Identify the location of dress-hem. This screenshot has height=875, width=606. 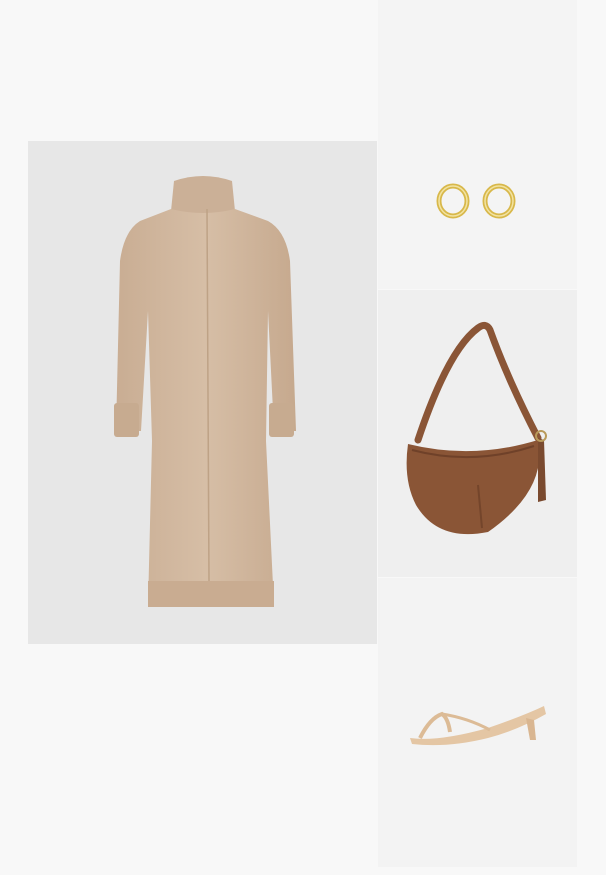
(211, 594).